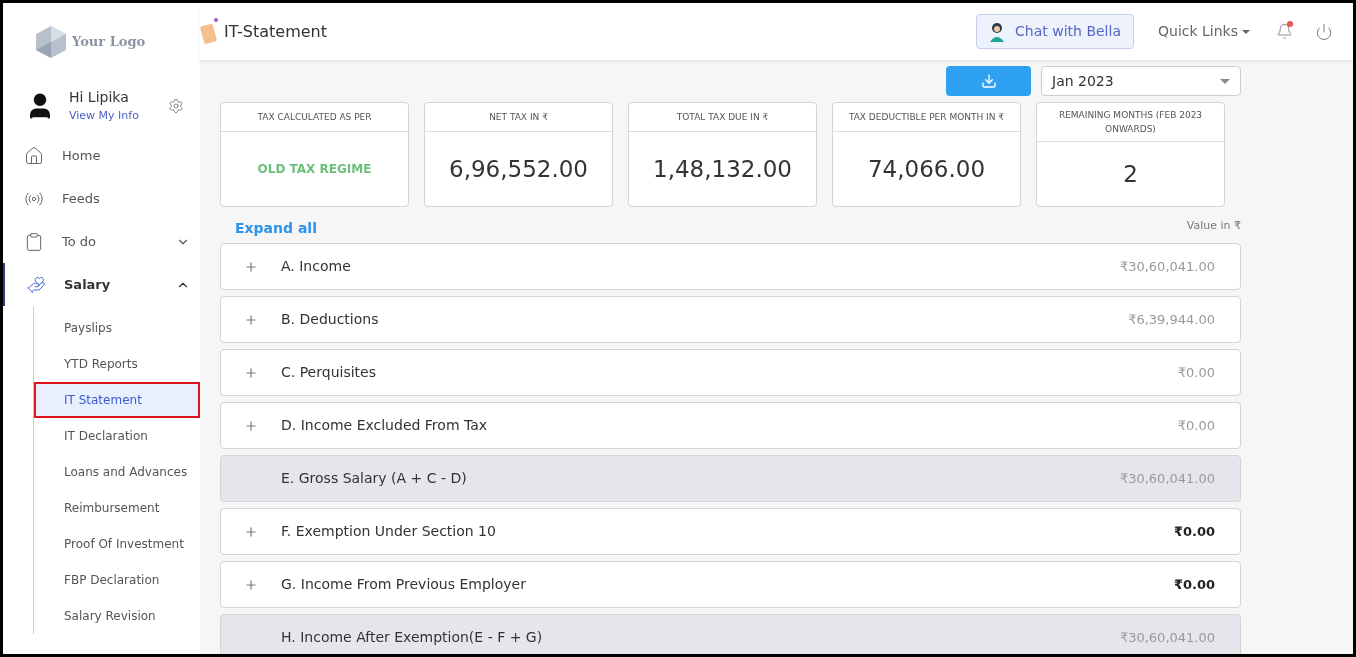 The width and height of the screenshot is (1356, 657). Describe the element at coordinates (730, 372) in the screenshot. I see `statement-row: C. Perquisites ₹0.00` at that location.